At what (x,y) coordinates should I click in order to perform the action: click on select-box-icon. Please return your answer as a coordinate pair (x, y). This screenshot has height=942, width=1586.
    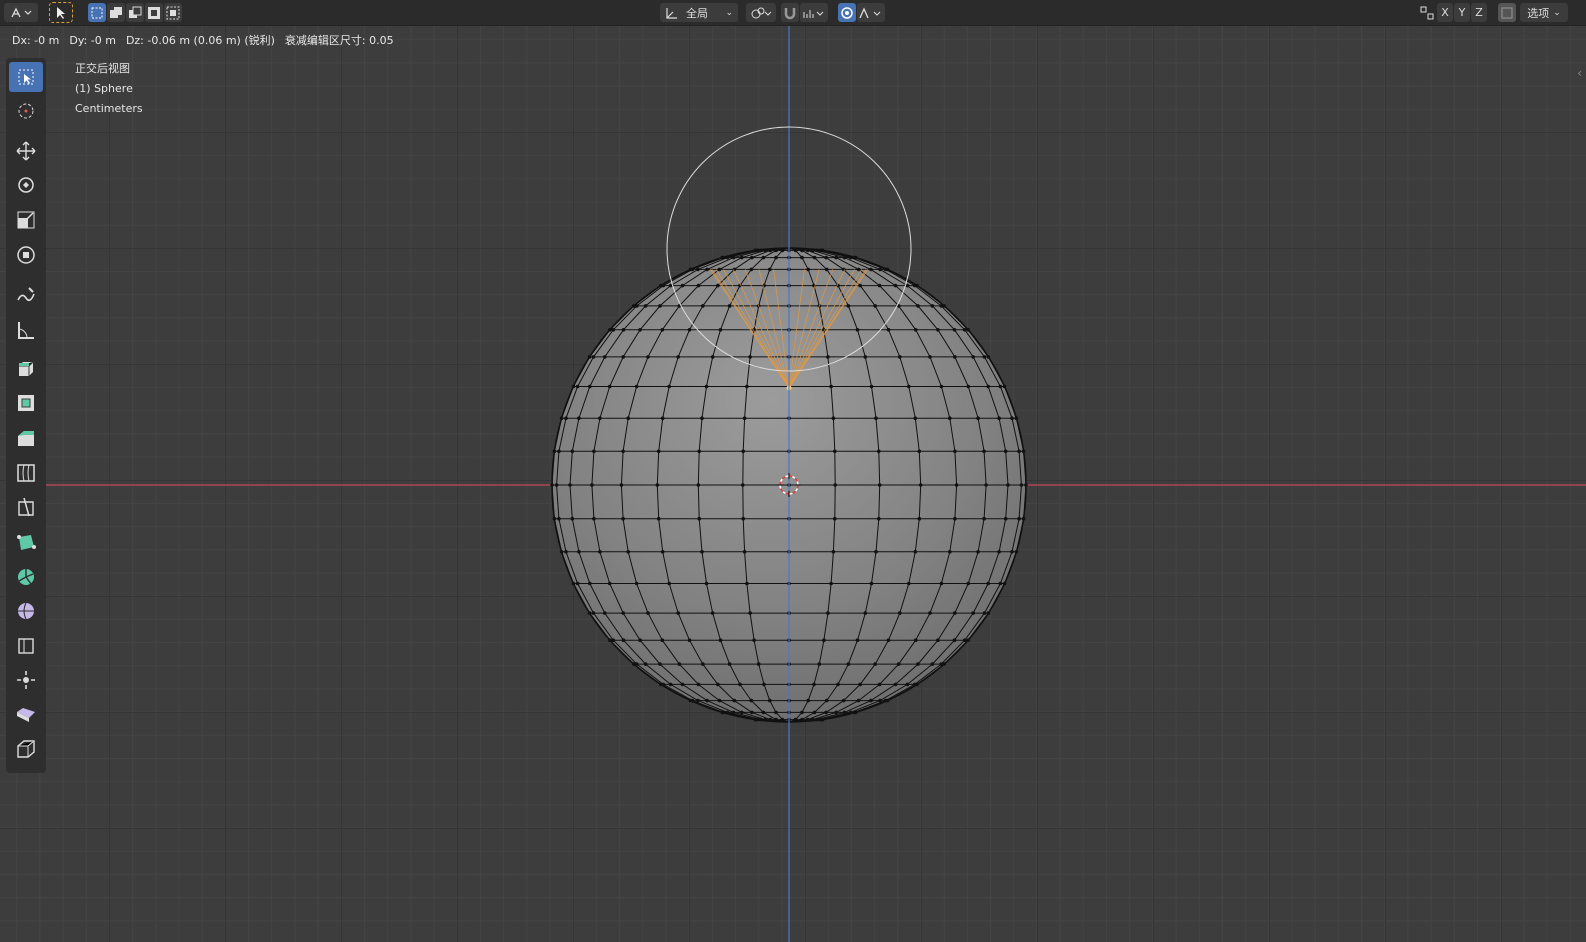
    Looking at the image, I should click on (26, 77).